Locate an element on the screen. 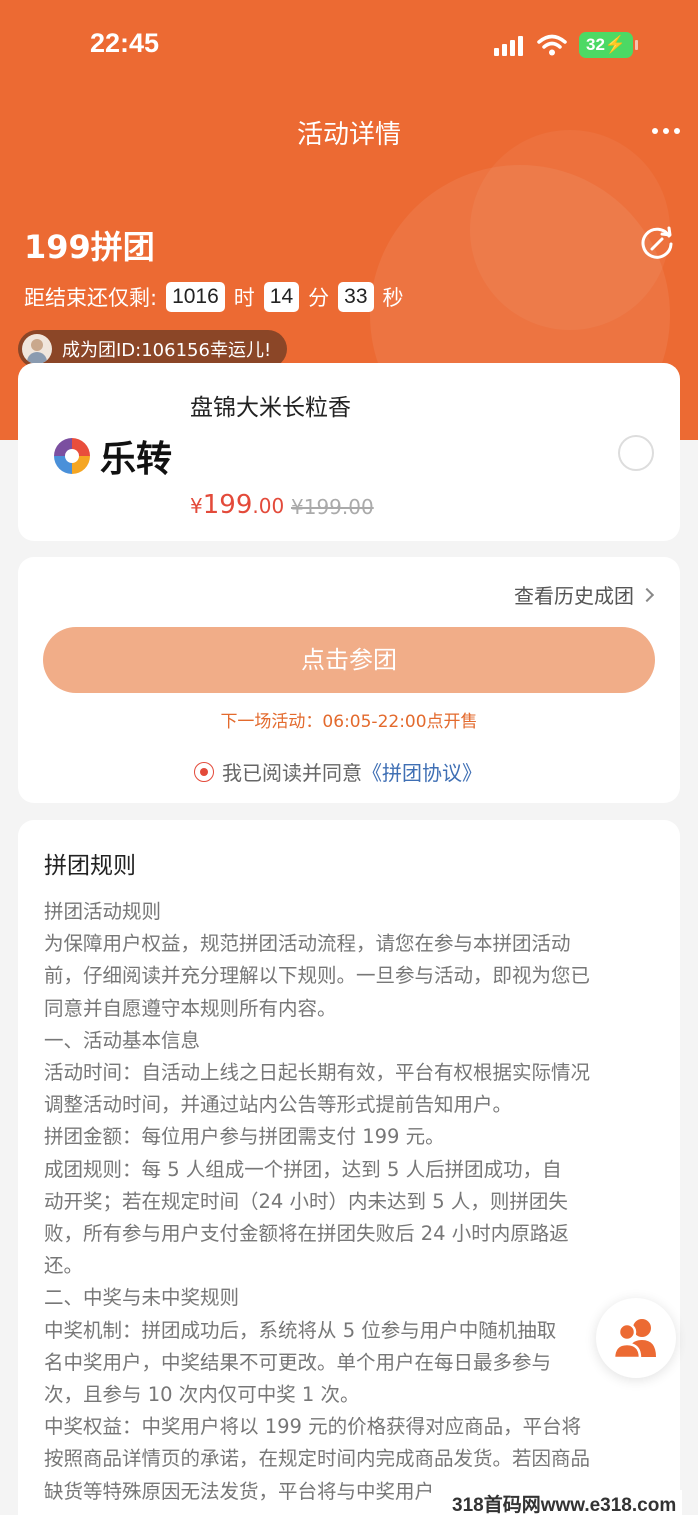 The image size is (698, 1515). countdown: 距结束还仅剩: 1016 时 14 分 33 秒 is located at coordinates (214, 297).